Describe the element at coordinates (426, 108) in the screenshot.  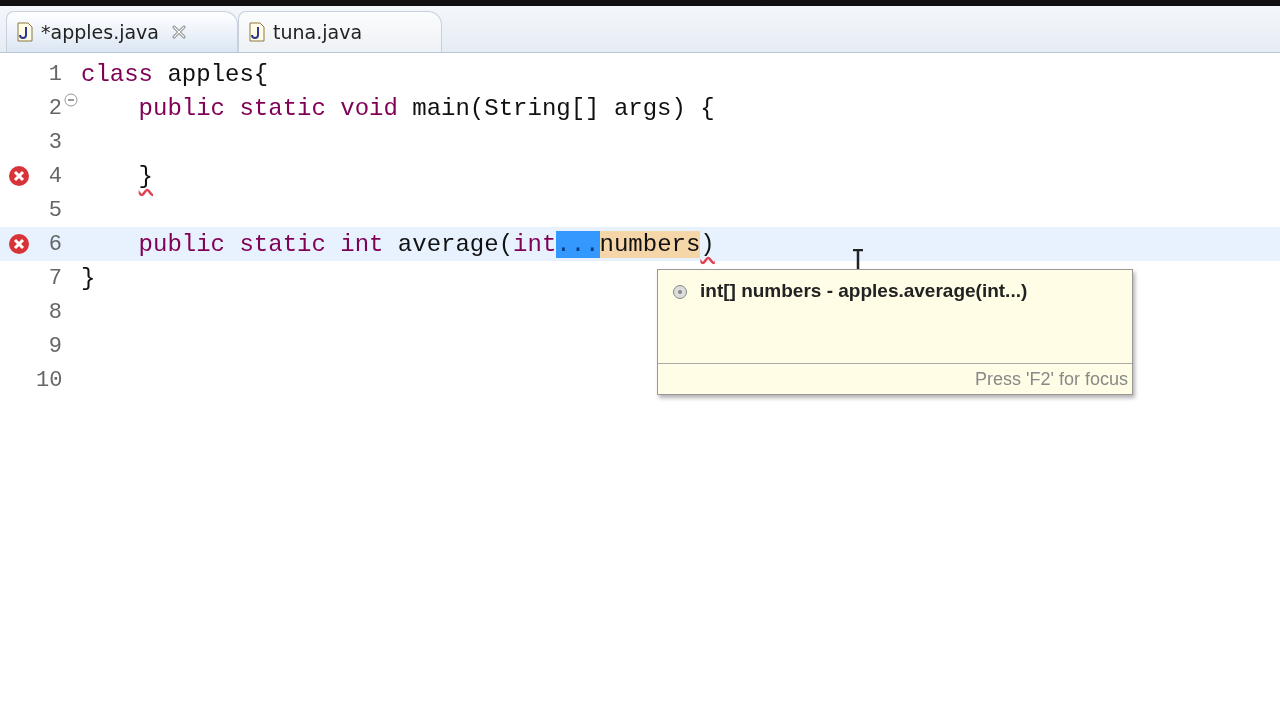
I see `code-line: public static void main(String[] args) {` at that location.